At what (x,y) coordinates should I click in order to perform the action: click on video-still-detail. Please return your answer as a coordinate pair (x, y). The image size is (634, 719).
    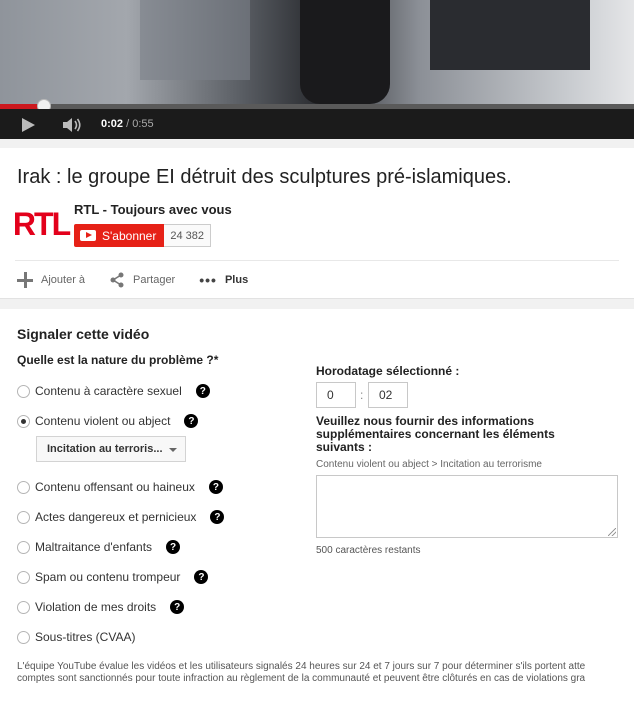
    Looking at the image, I should click on (195, 40).